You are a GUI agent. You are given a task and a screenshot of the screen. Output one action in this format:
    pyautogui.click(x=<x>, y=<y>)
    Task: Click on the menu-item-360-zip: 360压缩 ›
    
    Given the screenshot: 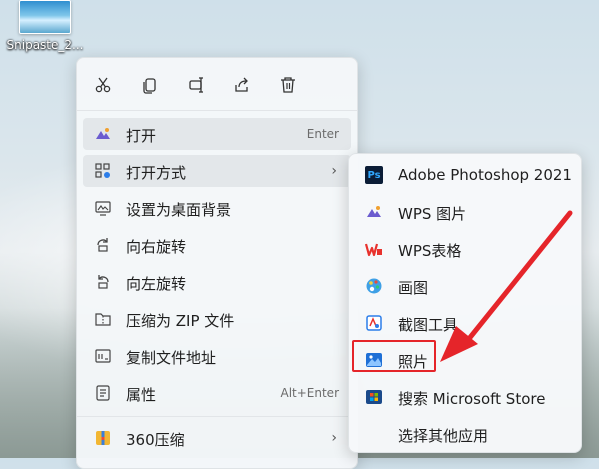 What is the action you would take?
    pyautogui.click(x=217, y=438)
    